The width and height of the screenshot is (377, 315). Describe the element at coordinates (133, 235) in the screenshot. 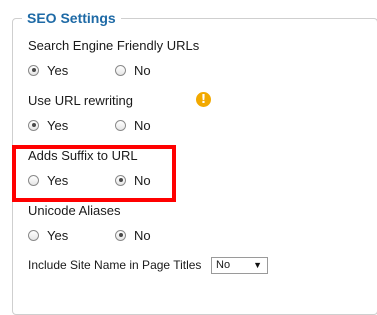

I see `unicode-aliases-no-radio: No` at that location.